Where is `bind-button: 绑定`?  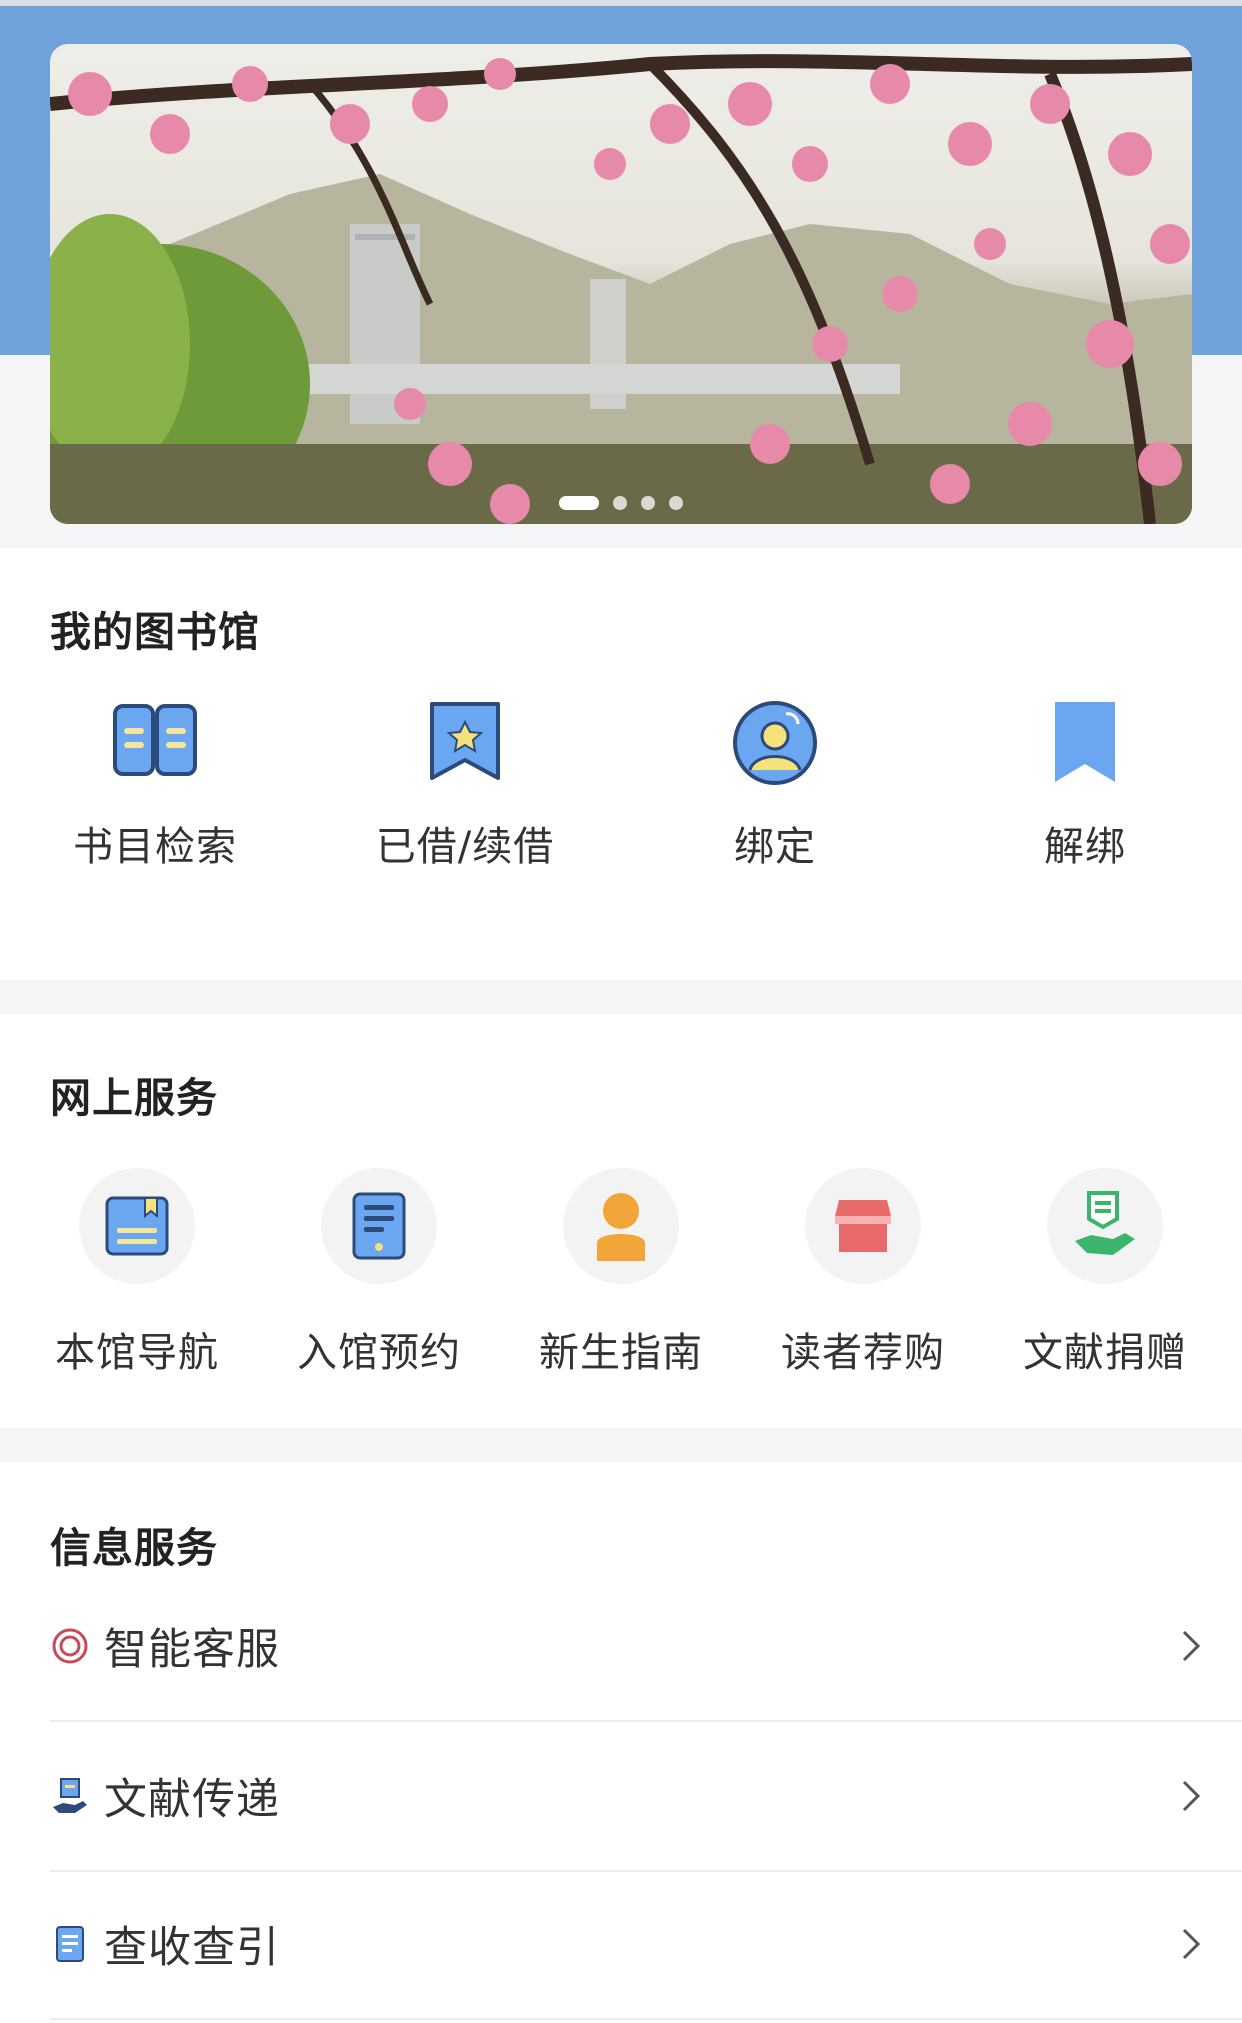 bind-button: 绑定 is located at coordinates (775, 786).